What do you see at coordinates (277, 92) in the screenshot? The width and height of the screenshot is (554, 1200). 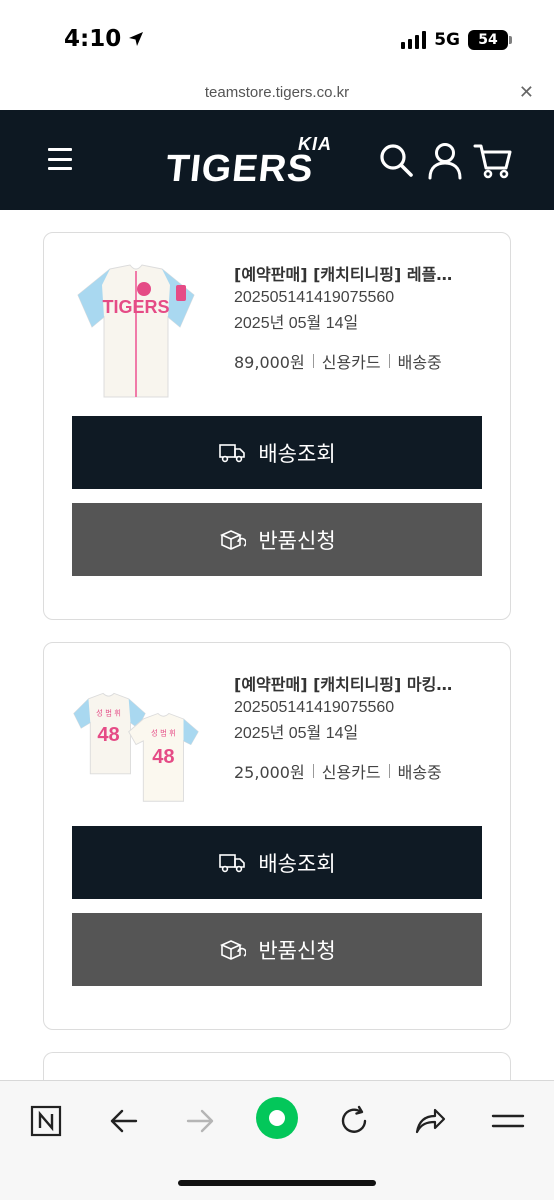 I see `url-text: teamstore.tigers.co.kr` at bounding box center [277, 92].